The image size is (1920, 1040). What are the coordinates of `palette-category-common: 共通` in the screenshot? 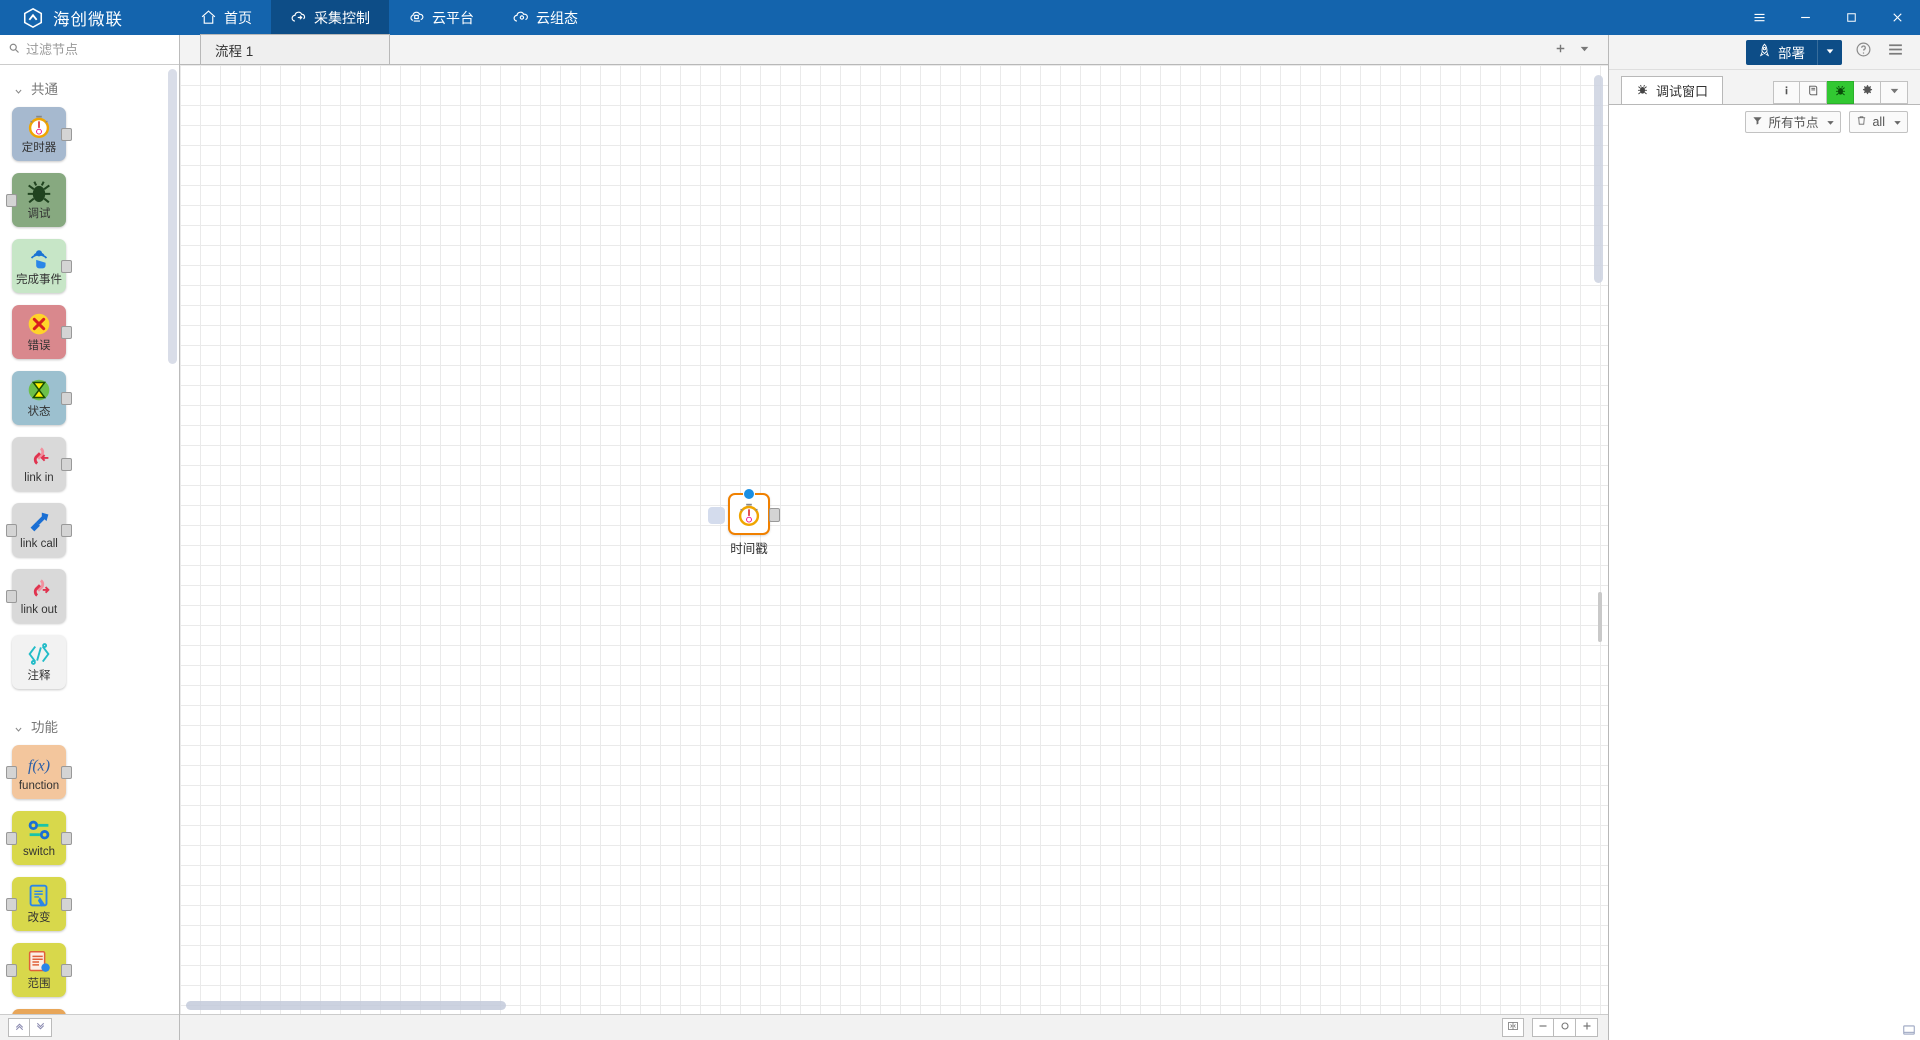 It's located at (89, 87).